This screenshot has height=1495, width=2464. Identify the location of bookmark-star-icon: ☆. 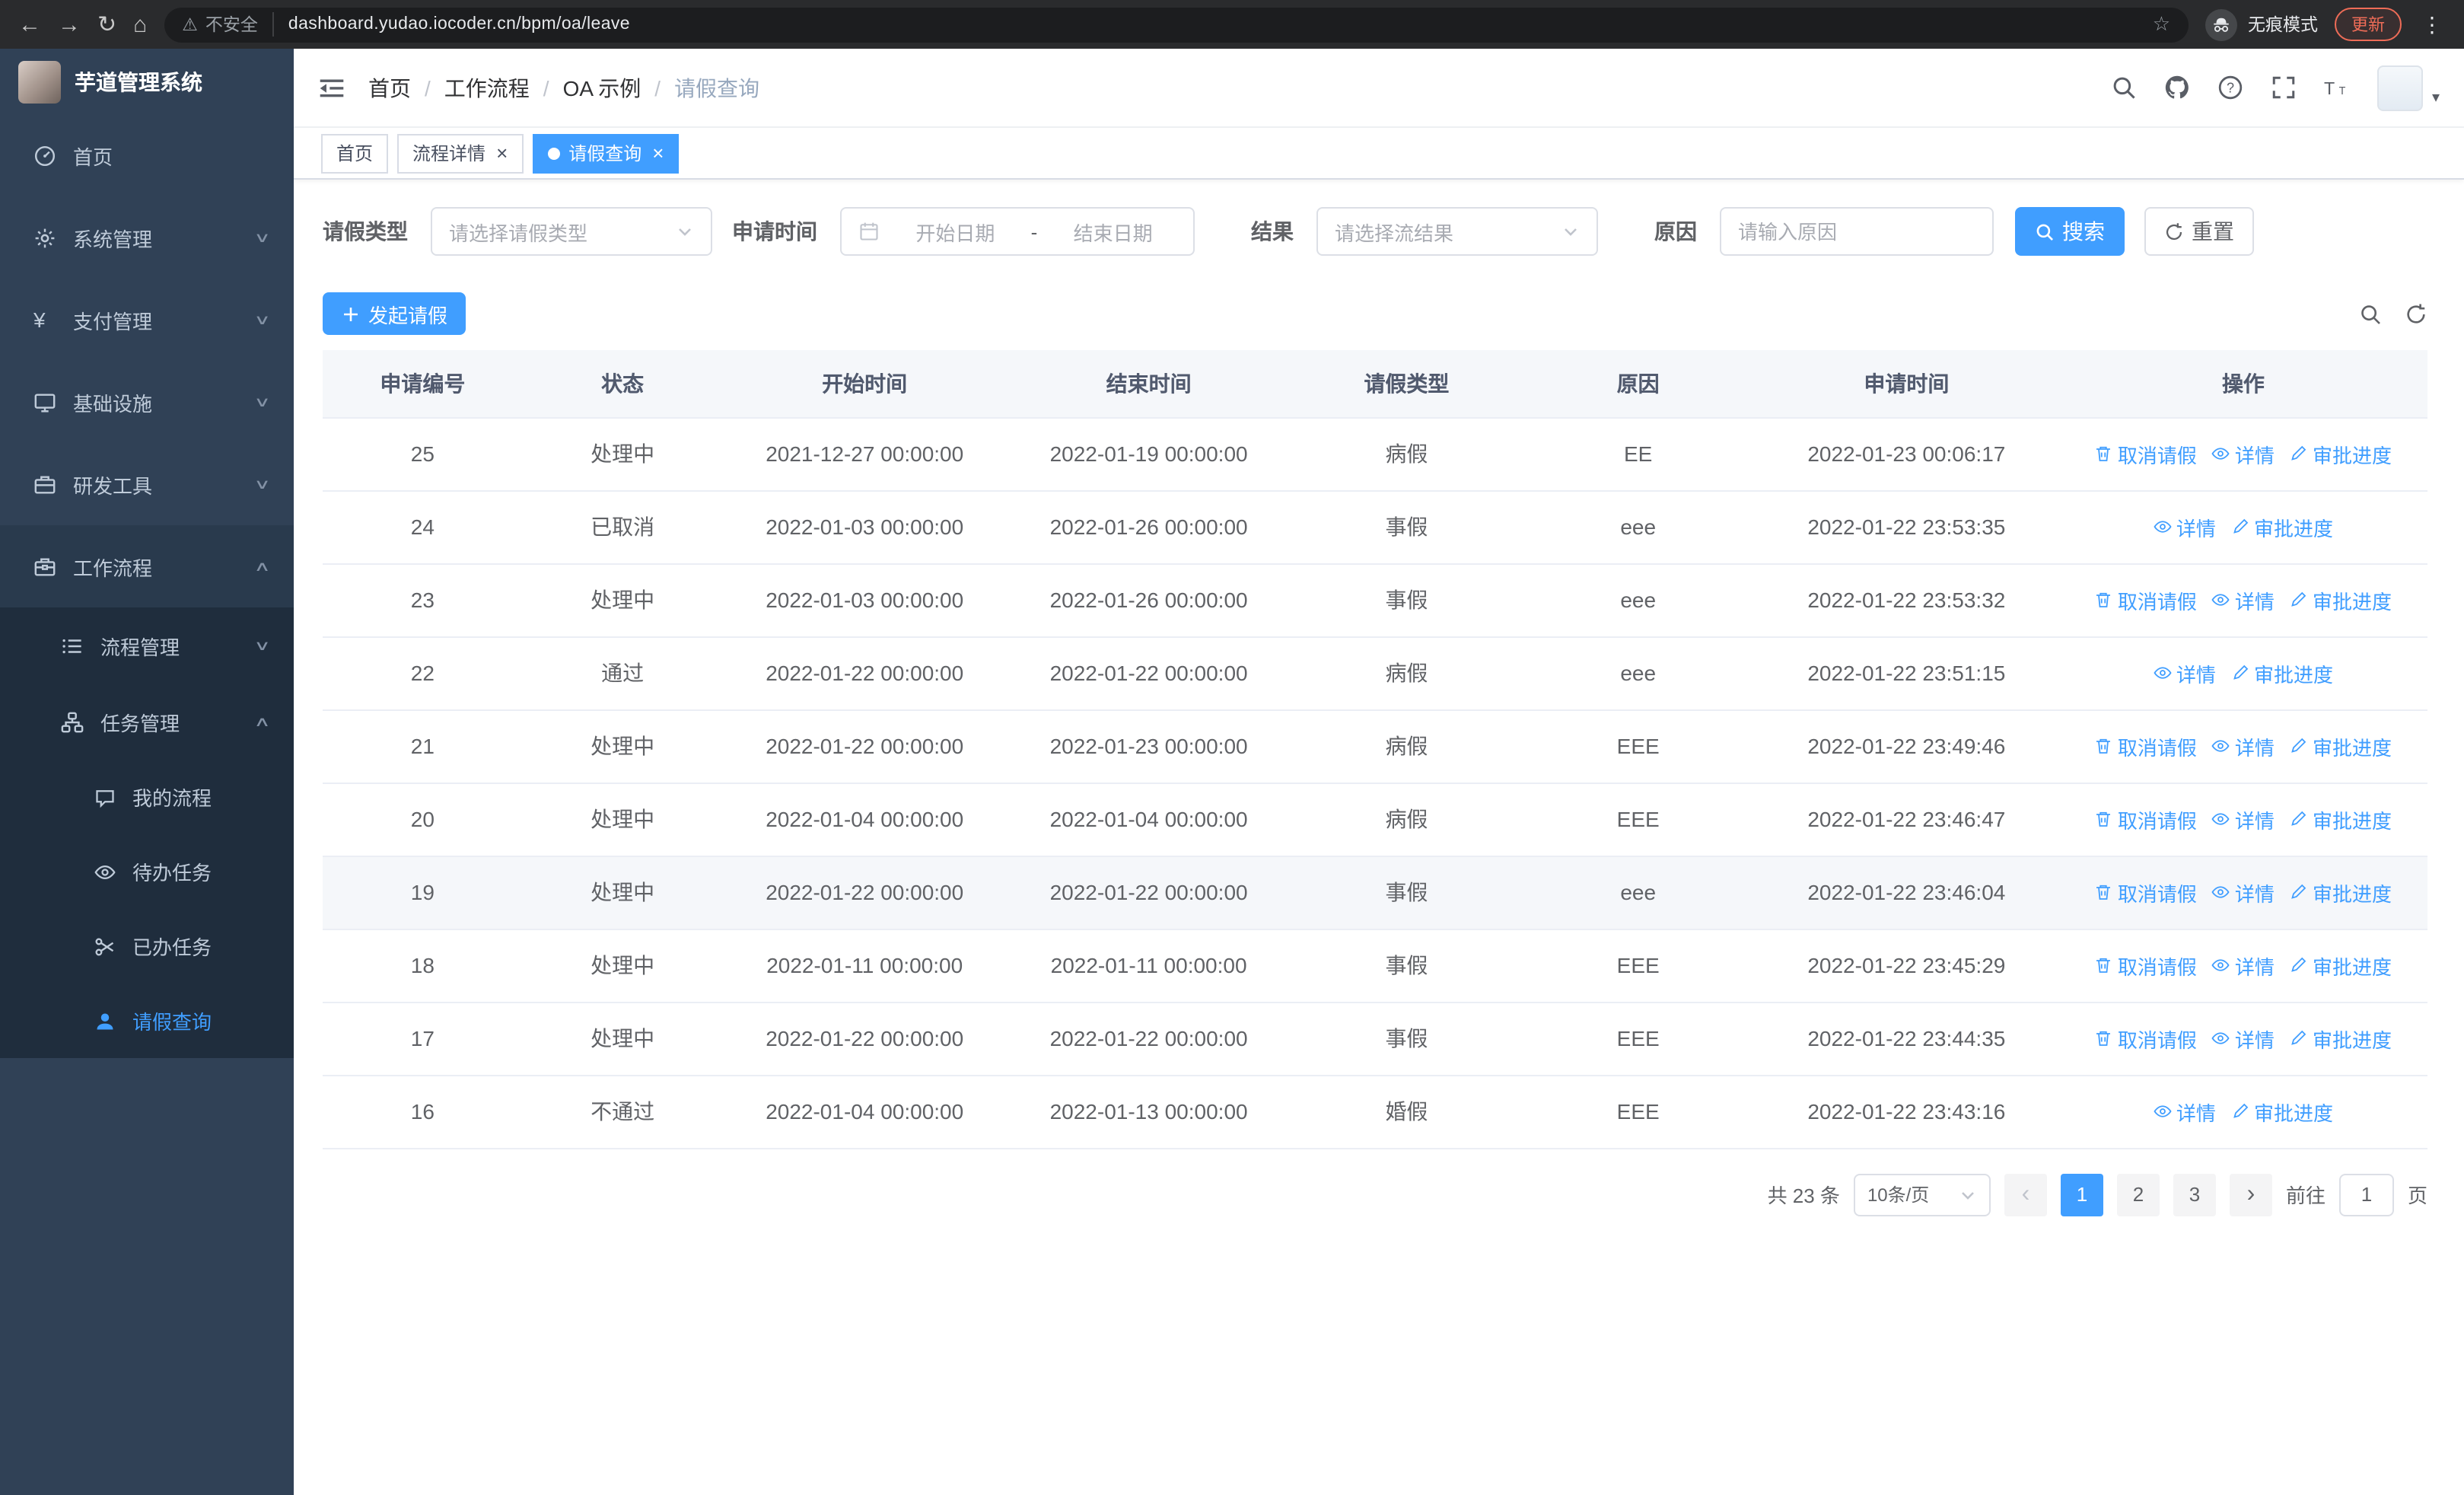
(2161, 25).